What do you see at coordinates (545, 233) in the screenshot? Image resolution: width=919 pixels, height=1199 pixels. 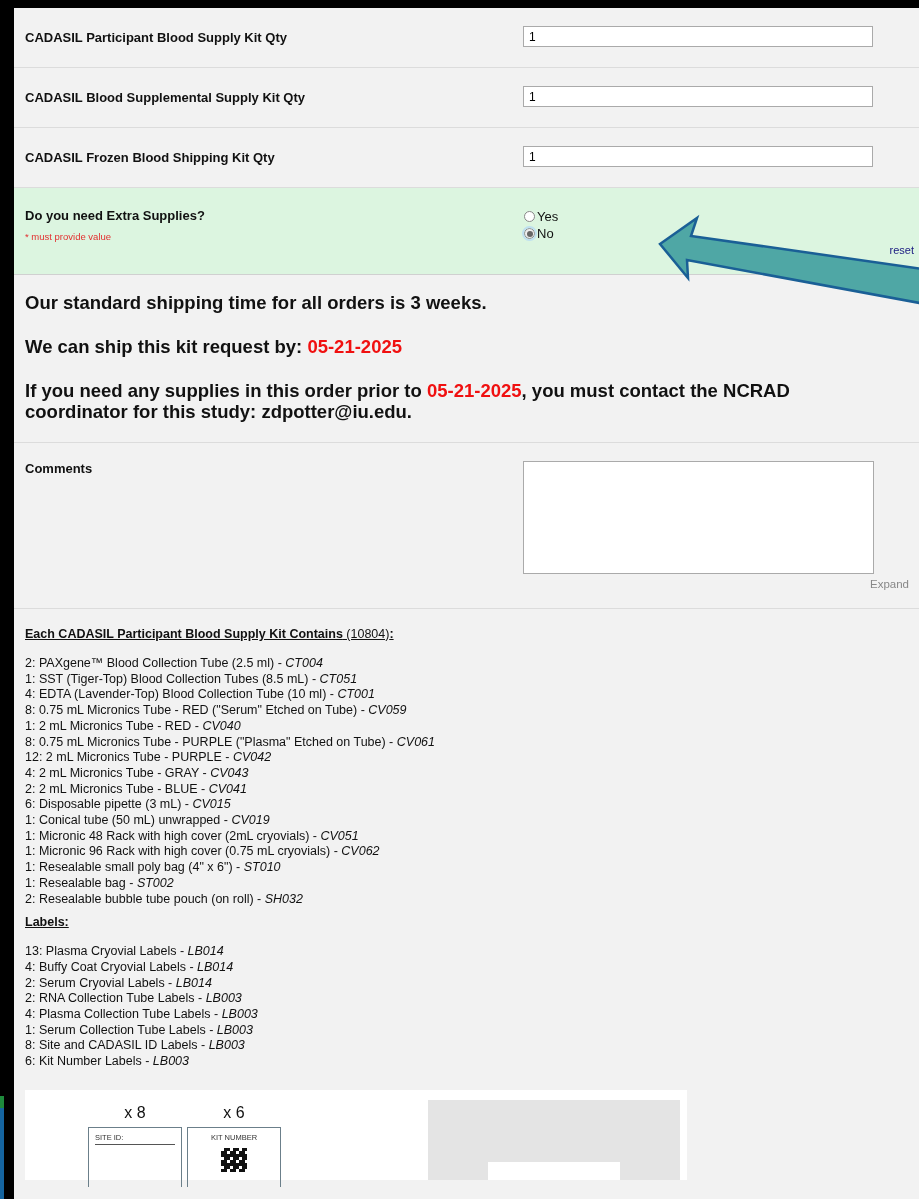 I see `option-label: No` at bounding box center [545, 233].